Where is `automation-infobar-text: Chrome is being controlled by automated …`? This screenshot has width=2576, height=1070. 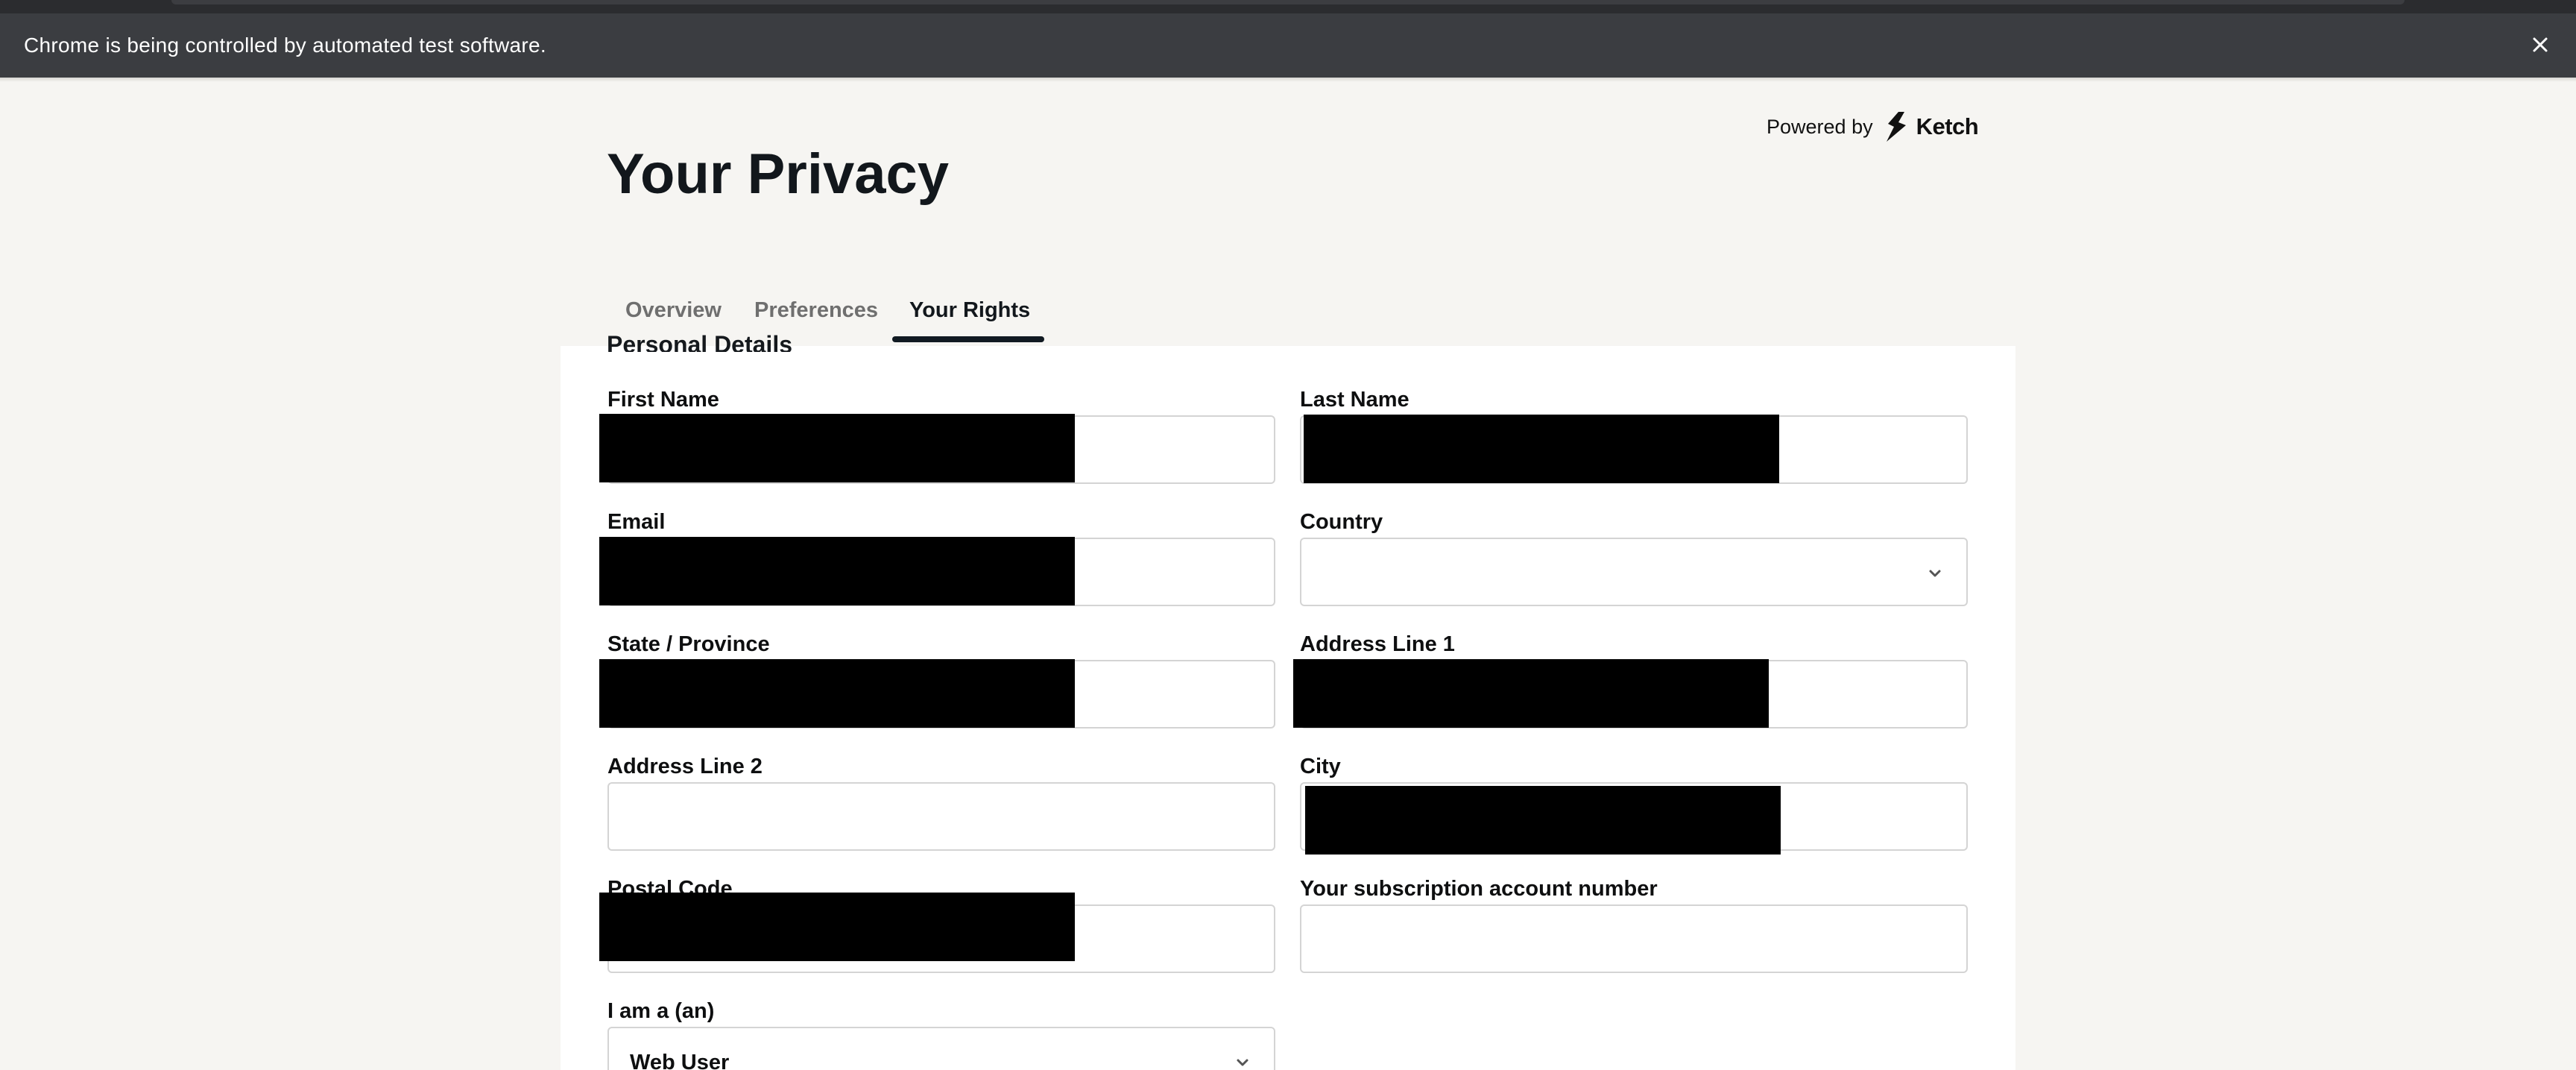 automation-infobar-text: Chrome is being controlled by automated … is located at coordinates (285, 45).